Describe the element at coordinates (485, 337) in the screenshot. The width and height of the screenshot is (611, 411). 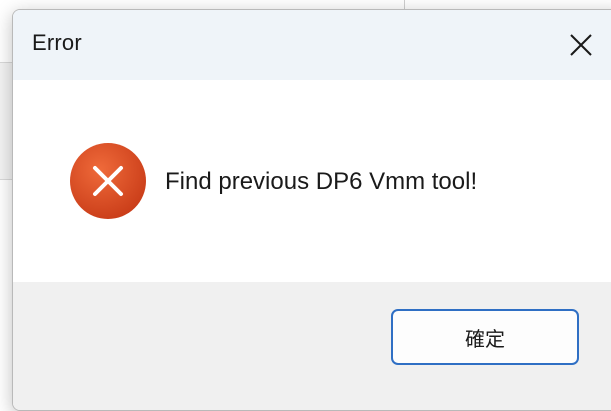
I see `ok-button: 確定` at that location.